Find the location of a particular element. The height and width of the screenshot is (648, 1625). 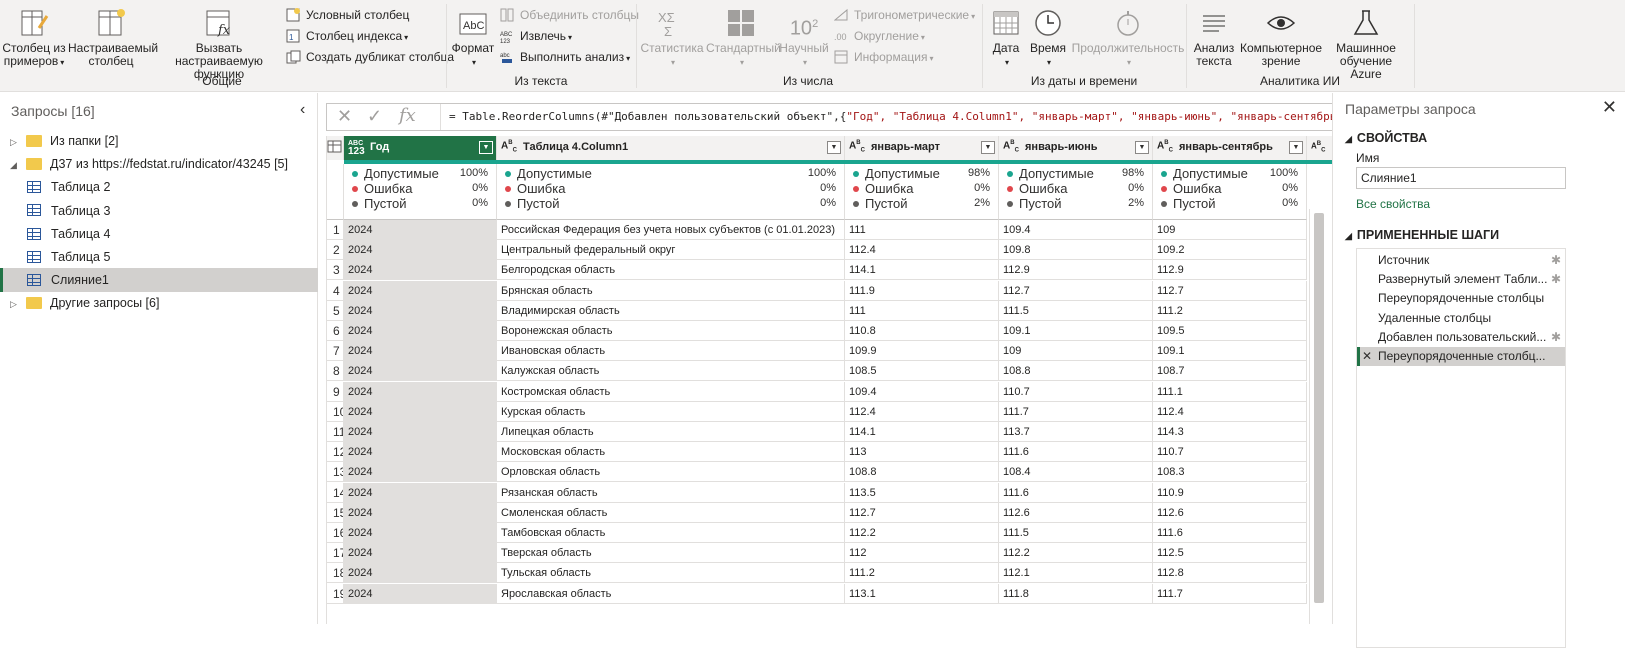

table-cell: 113.1 is located at coordinates (922, 593).